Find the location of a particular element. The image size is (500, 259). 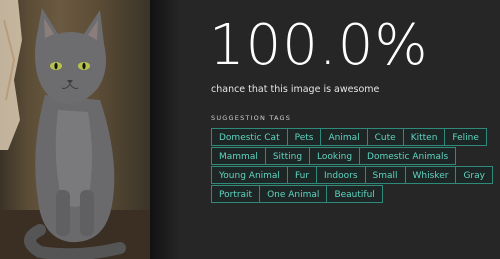

tag-cute: Cute is located at coordinates (385, 137).